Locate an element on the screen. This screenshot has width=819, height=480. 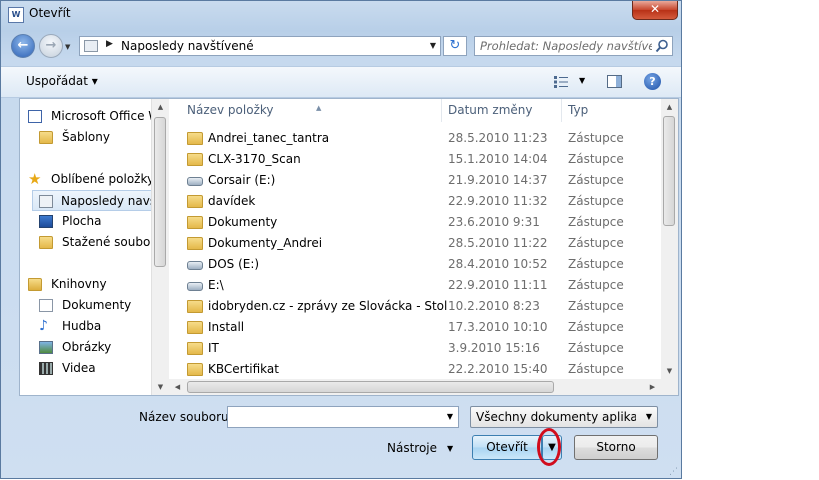
command-bar: Uspořádat ▾ ▼ ? is located at coordinates (341, 82).